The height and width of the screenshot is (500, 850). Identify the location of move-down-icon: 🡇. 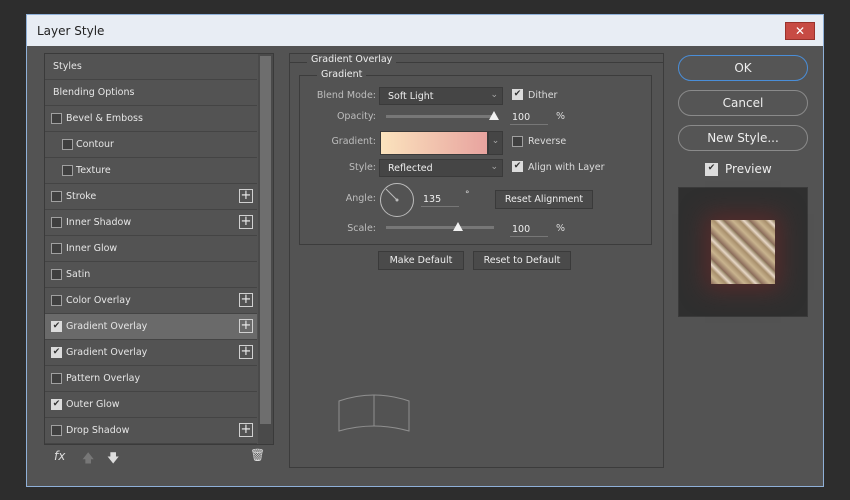
(113, 459).